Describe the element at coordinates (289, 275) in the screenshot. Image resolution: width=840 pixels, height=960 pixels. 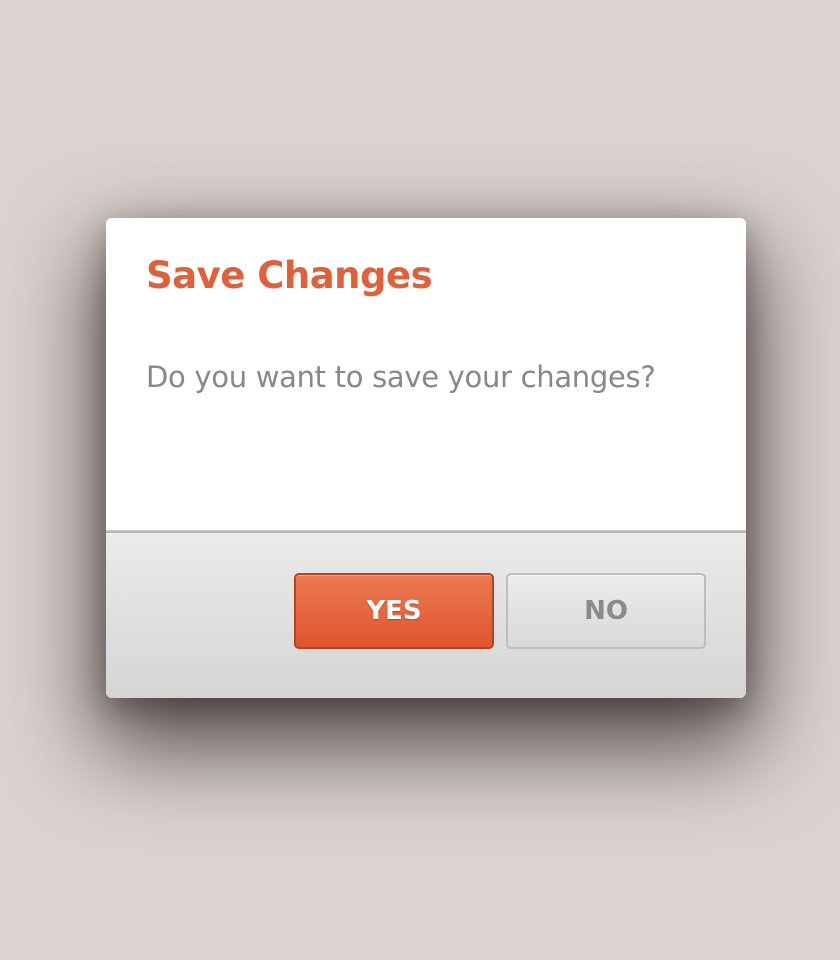
I see `dialog-title: Save Changes` at that location.